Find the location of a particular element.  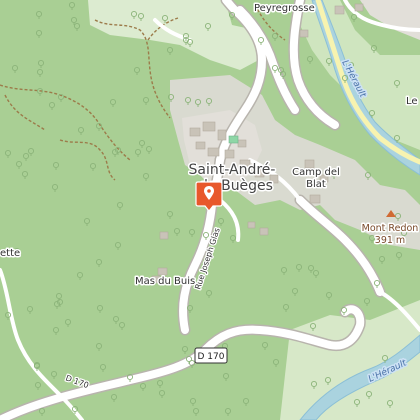

place-label-peyregrosse: Peyregrosse is located at coordinates (284, 8).